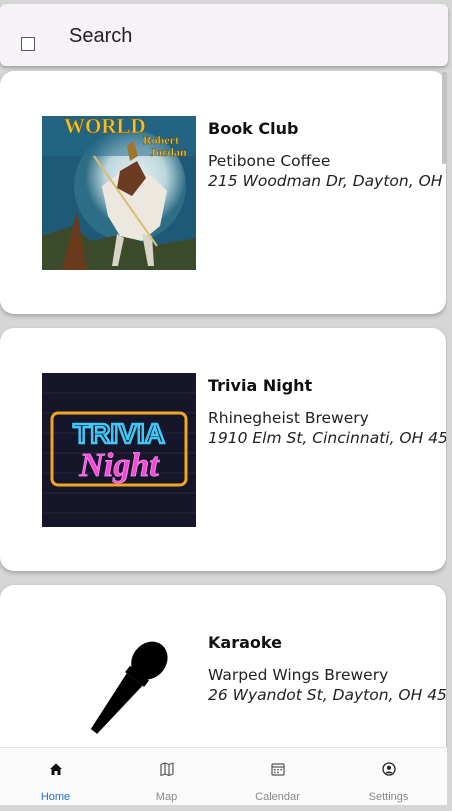  I want to click on nav-map: Map, so click(166, 777).